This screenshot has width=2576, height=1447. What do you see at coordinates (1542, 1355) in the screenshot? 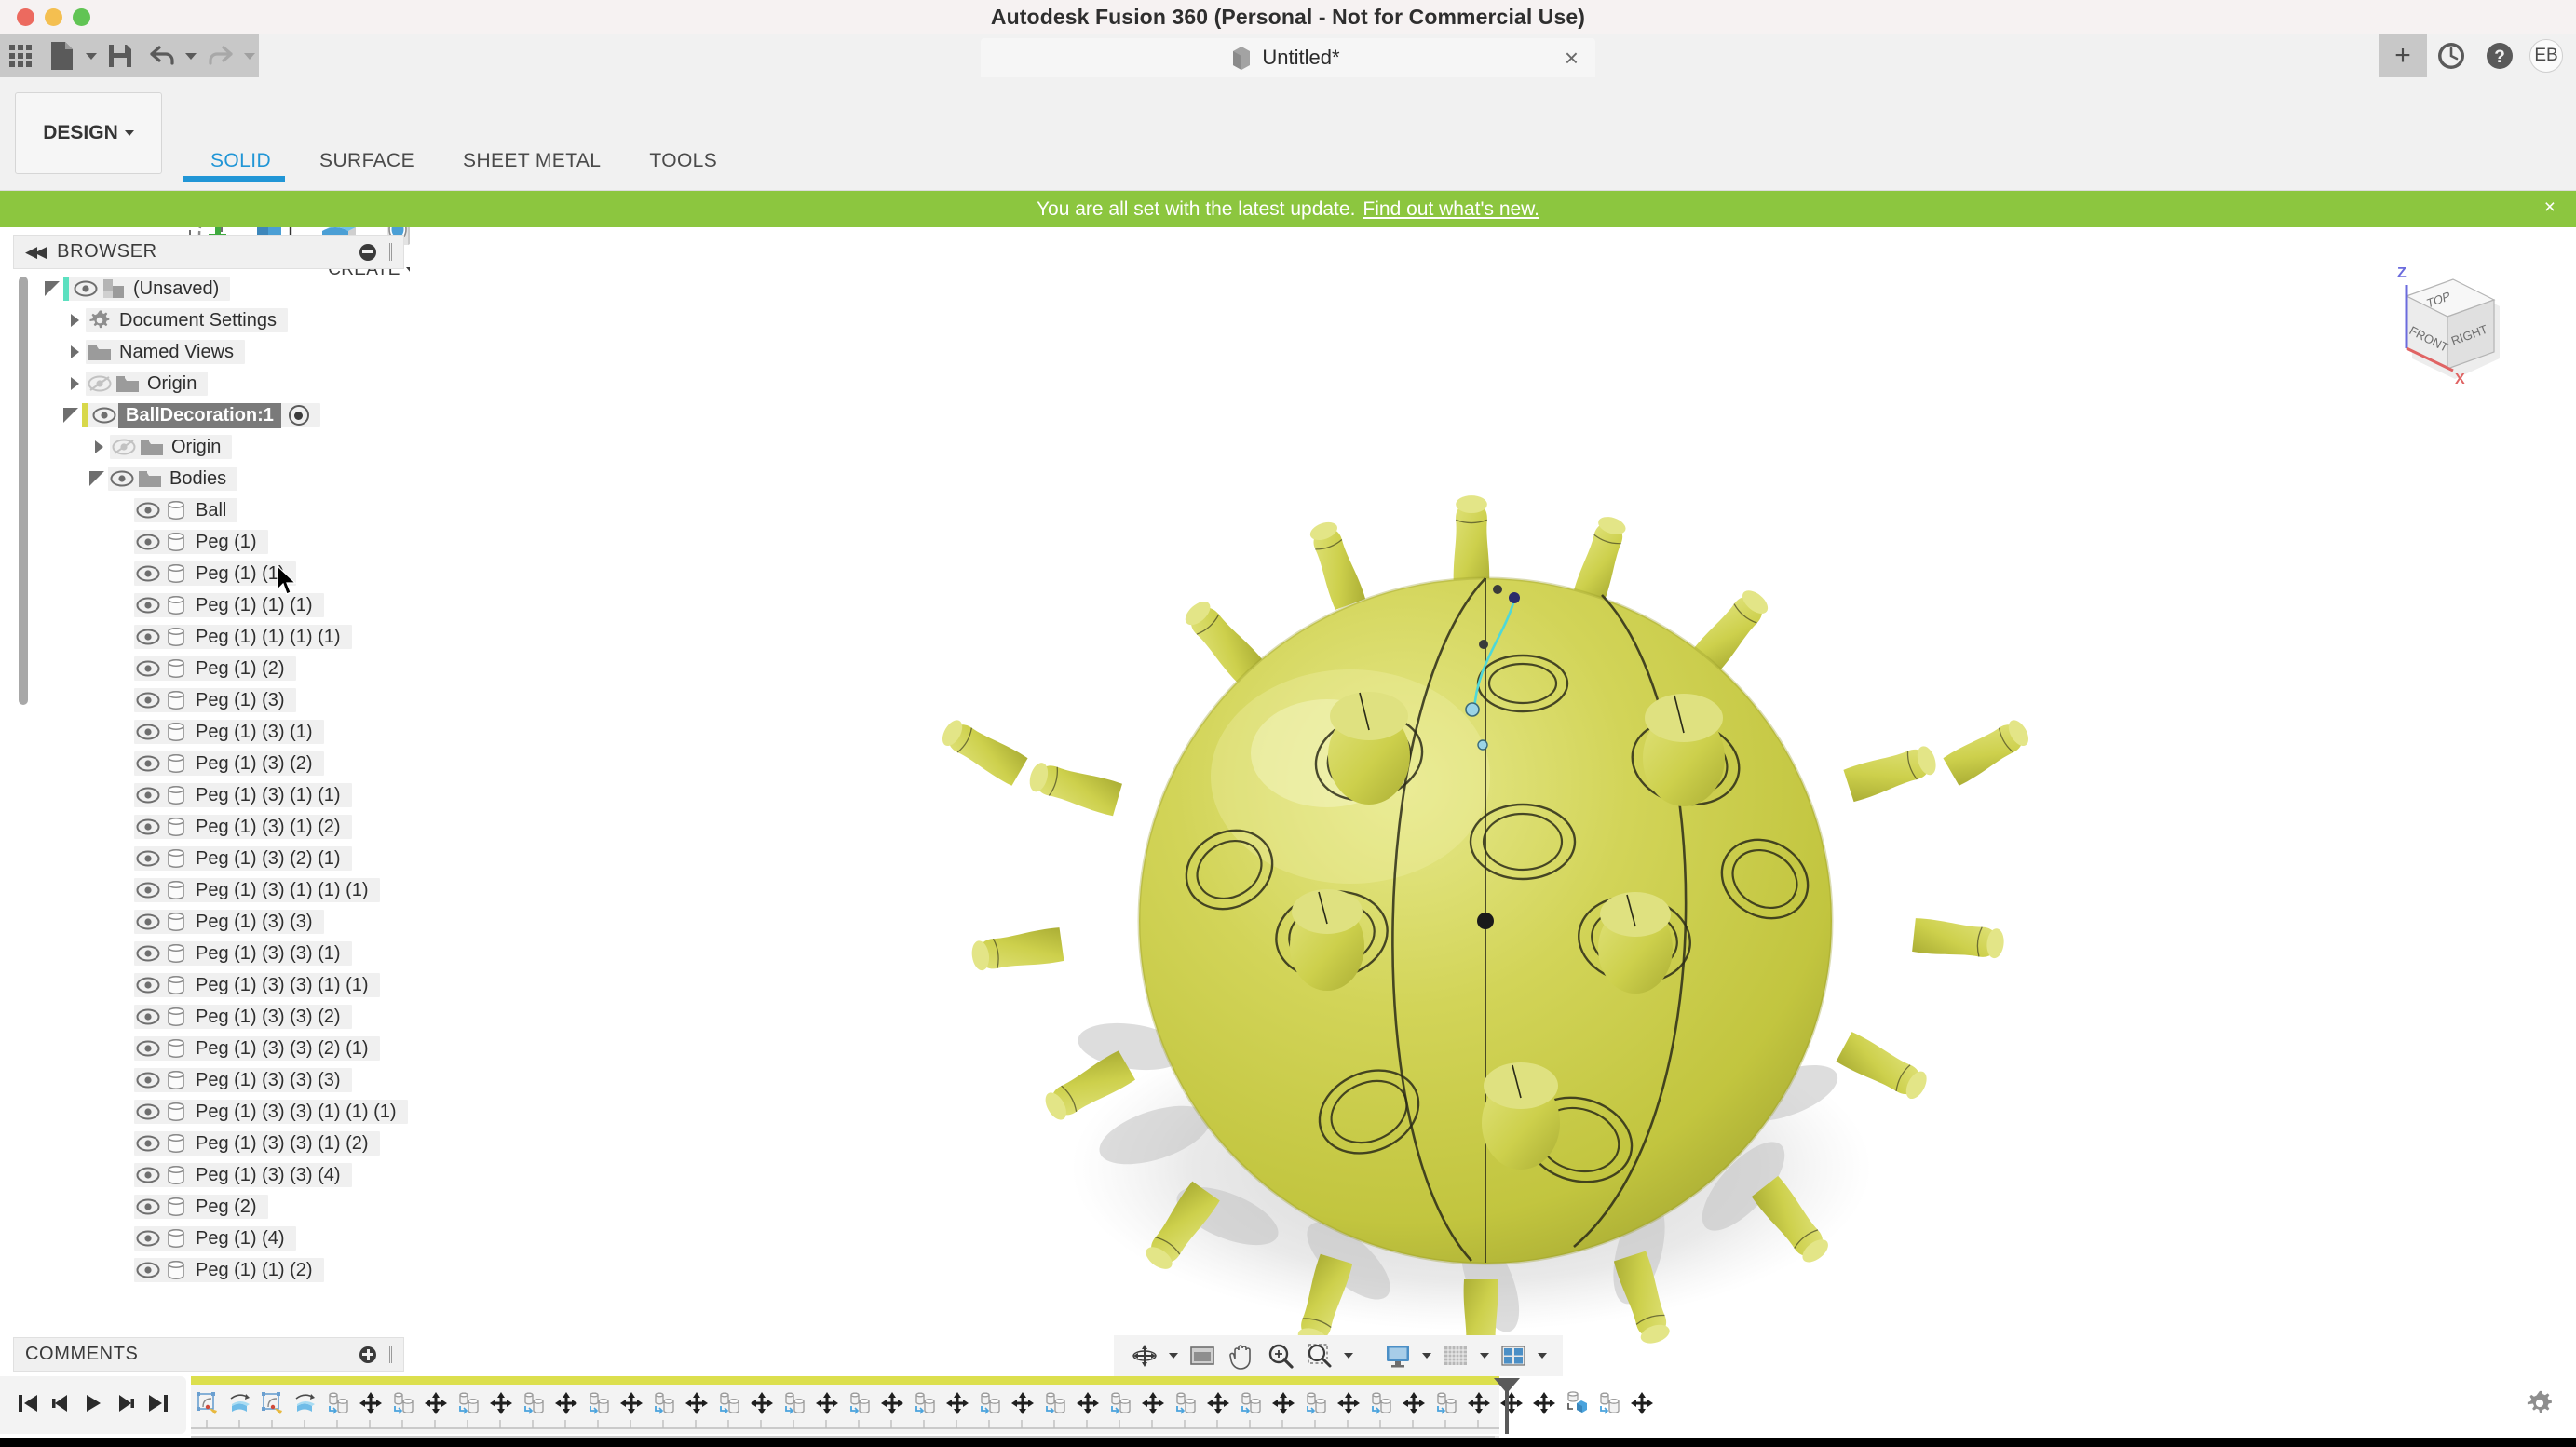
I see `viewports-chevron-down-icon` at bounding box center [1542, 1355].